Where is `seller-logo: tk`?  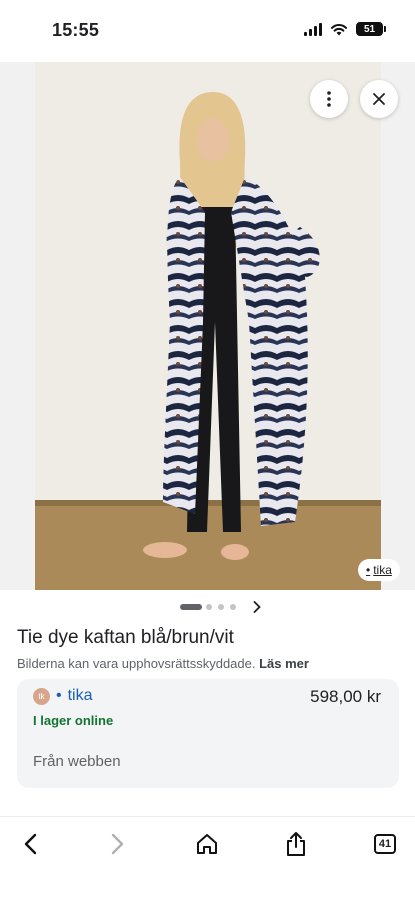 seller-logo: tk is located at coordinates (41, 696).